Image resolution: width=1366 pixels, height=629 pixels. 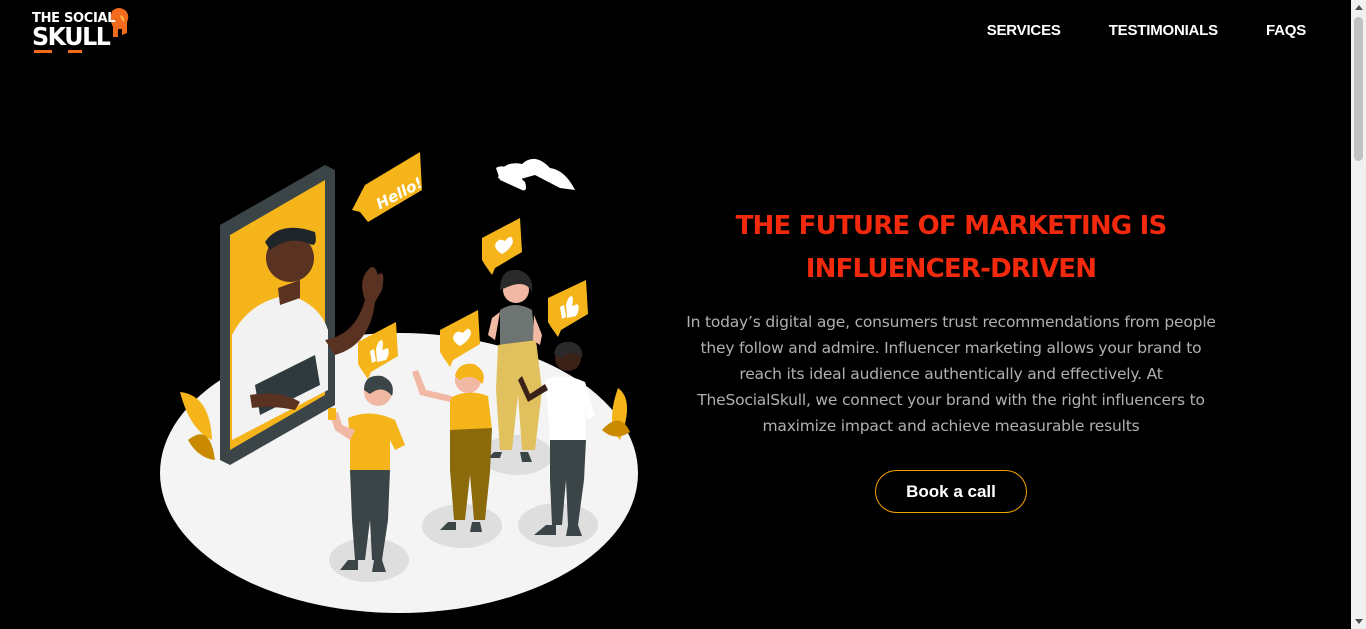 What do you see at coordinates (1286, 30) in the screenshot?
I see `nav-faqs: FAQS` at bounding box center [1286, 30].